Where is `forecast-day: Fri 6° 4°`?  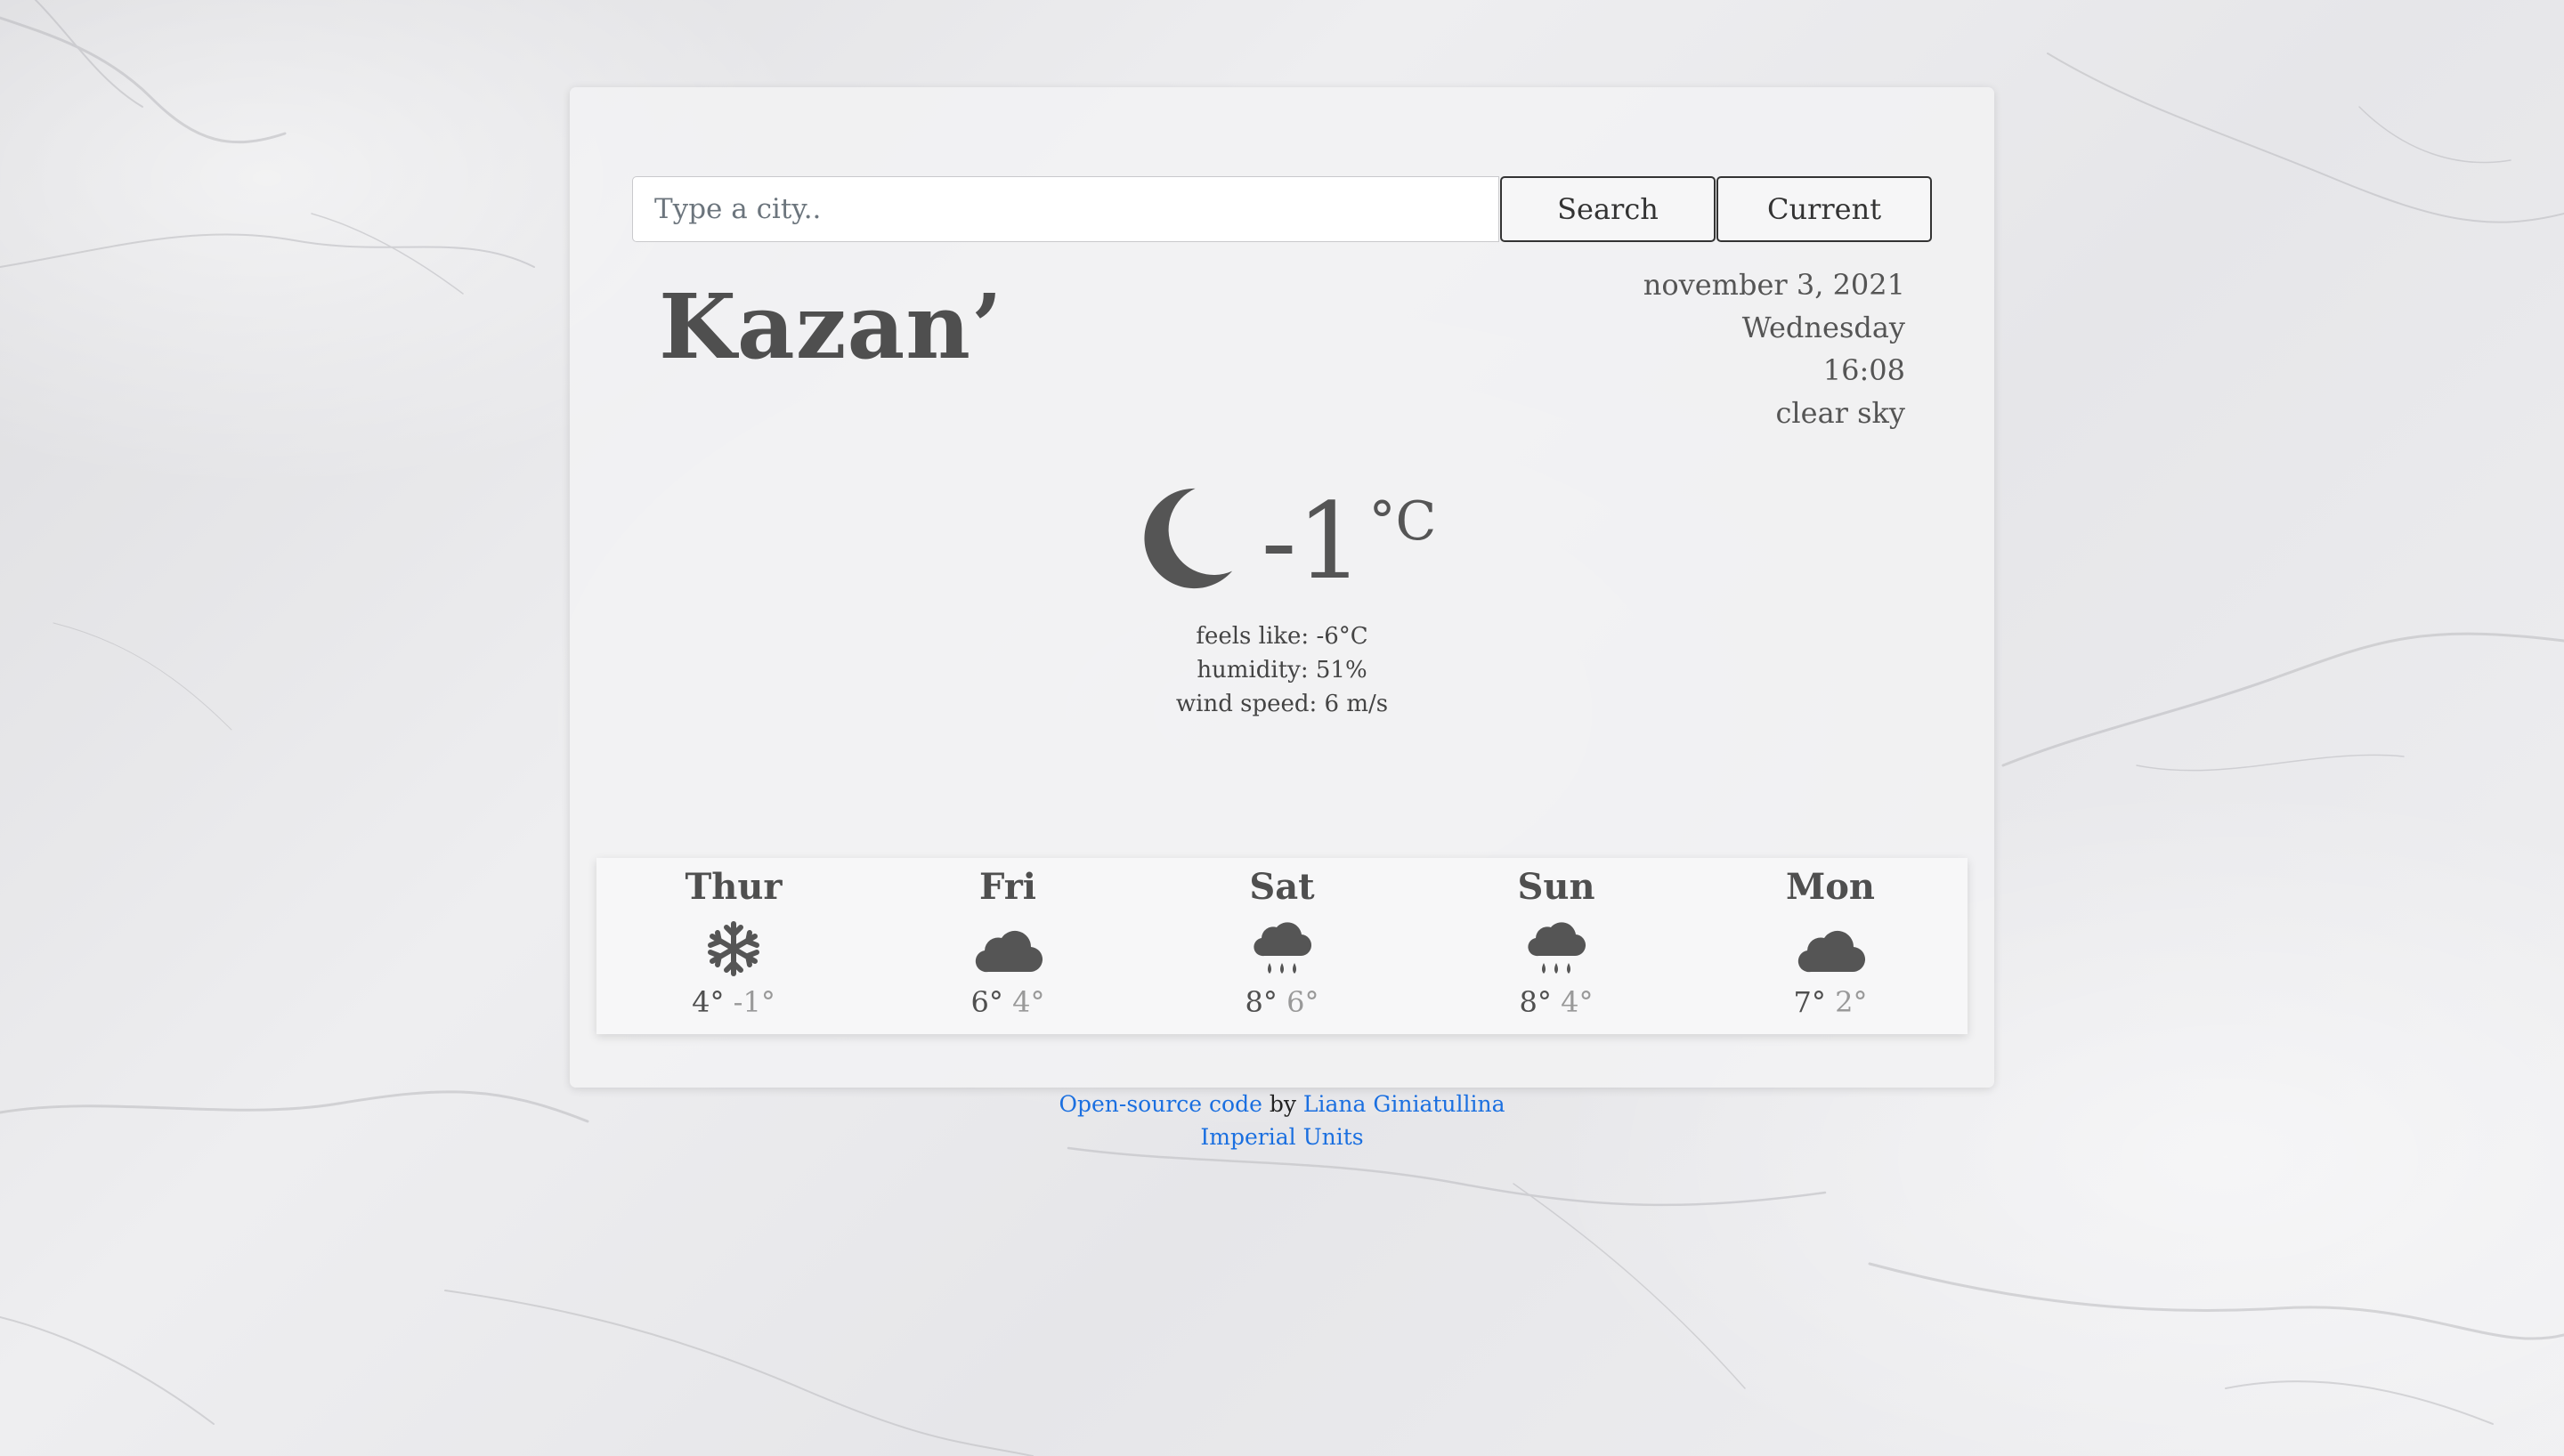
forecast-day: Fri 6° 4° is located at coordinates (1008, 946).